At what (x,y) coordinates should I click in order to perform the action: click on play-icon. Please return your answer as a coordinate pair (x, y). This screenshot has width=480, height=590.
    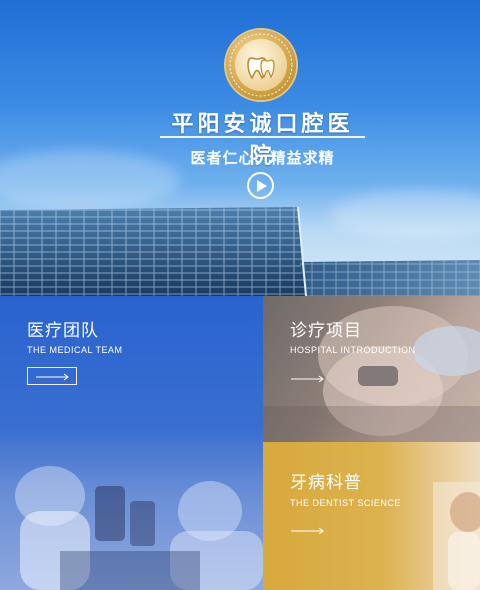
    Looking at the image, I should click on (262, 186).